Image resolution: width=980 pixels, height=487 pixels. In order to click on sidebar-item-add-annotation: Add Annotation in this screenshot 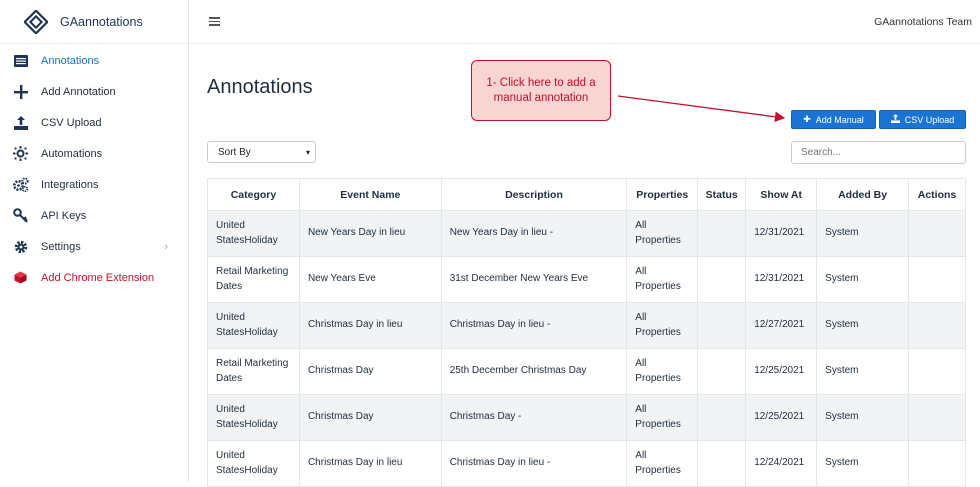, I will do `click(94, 91)`.